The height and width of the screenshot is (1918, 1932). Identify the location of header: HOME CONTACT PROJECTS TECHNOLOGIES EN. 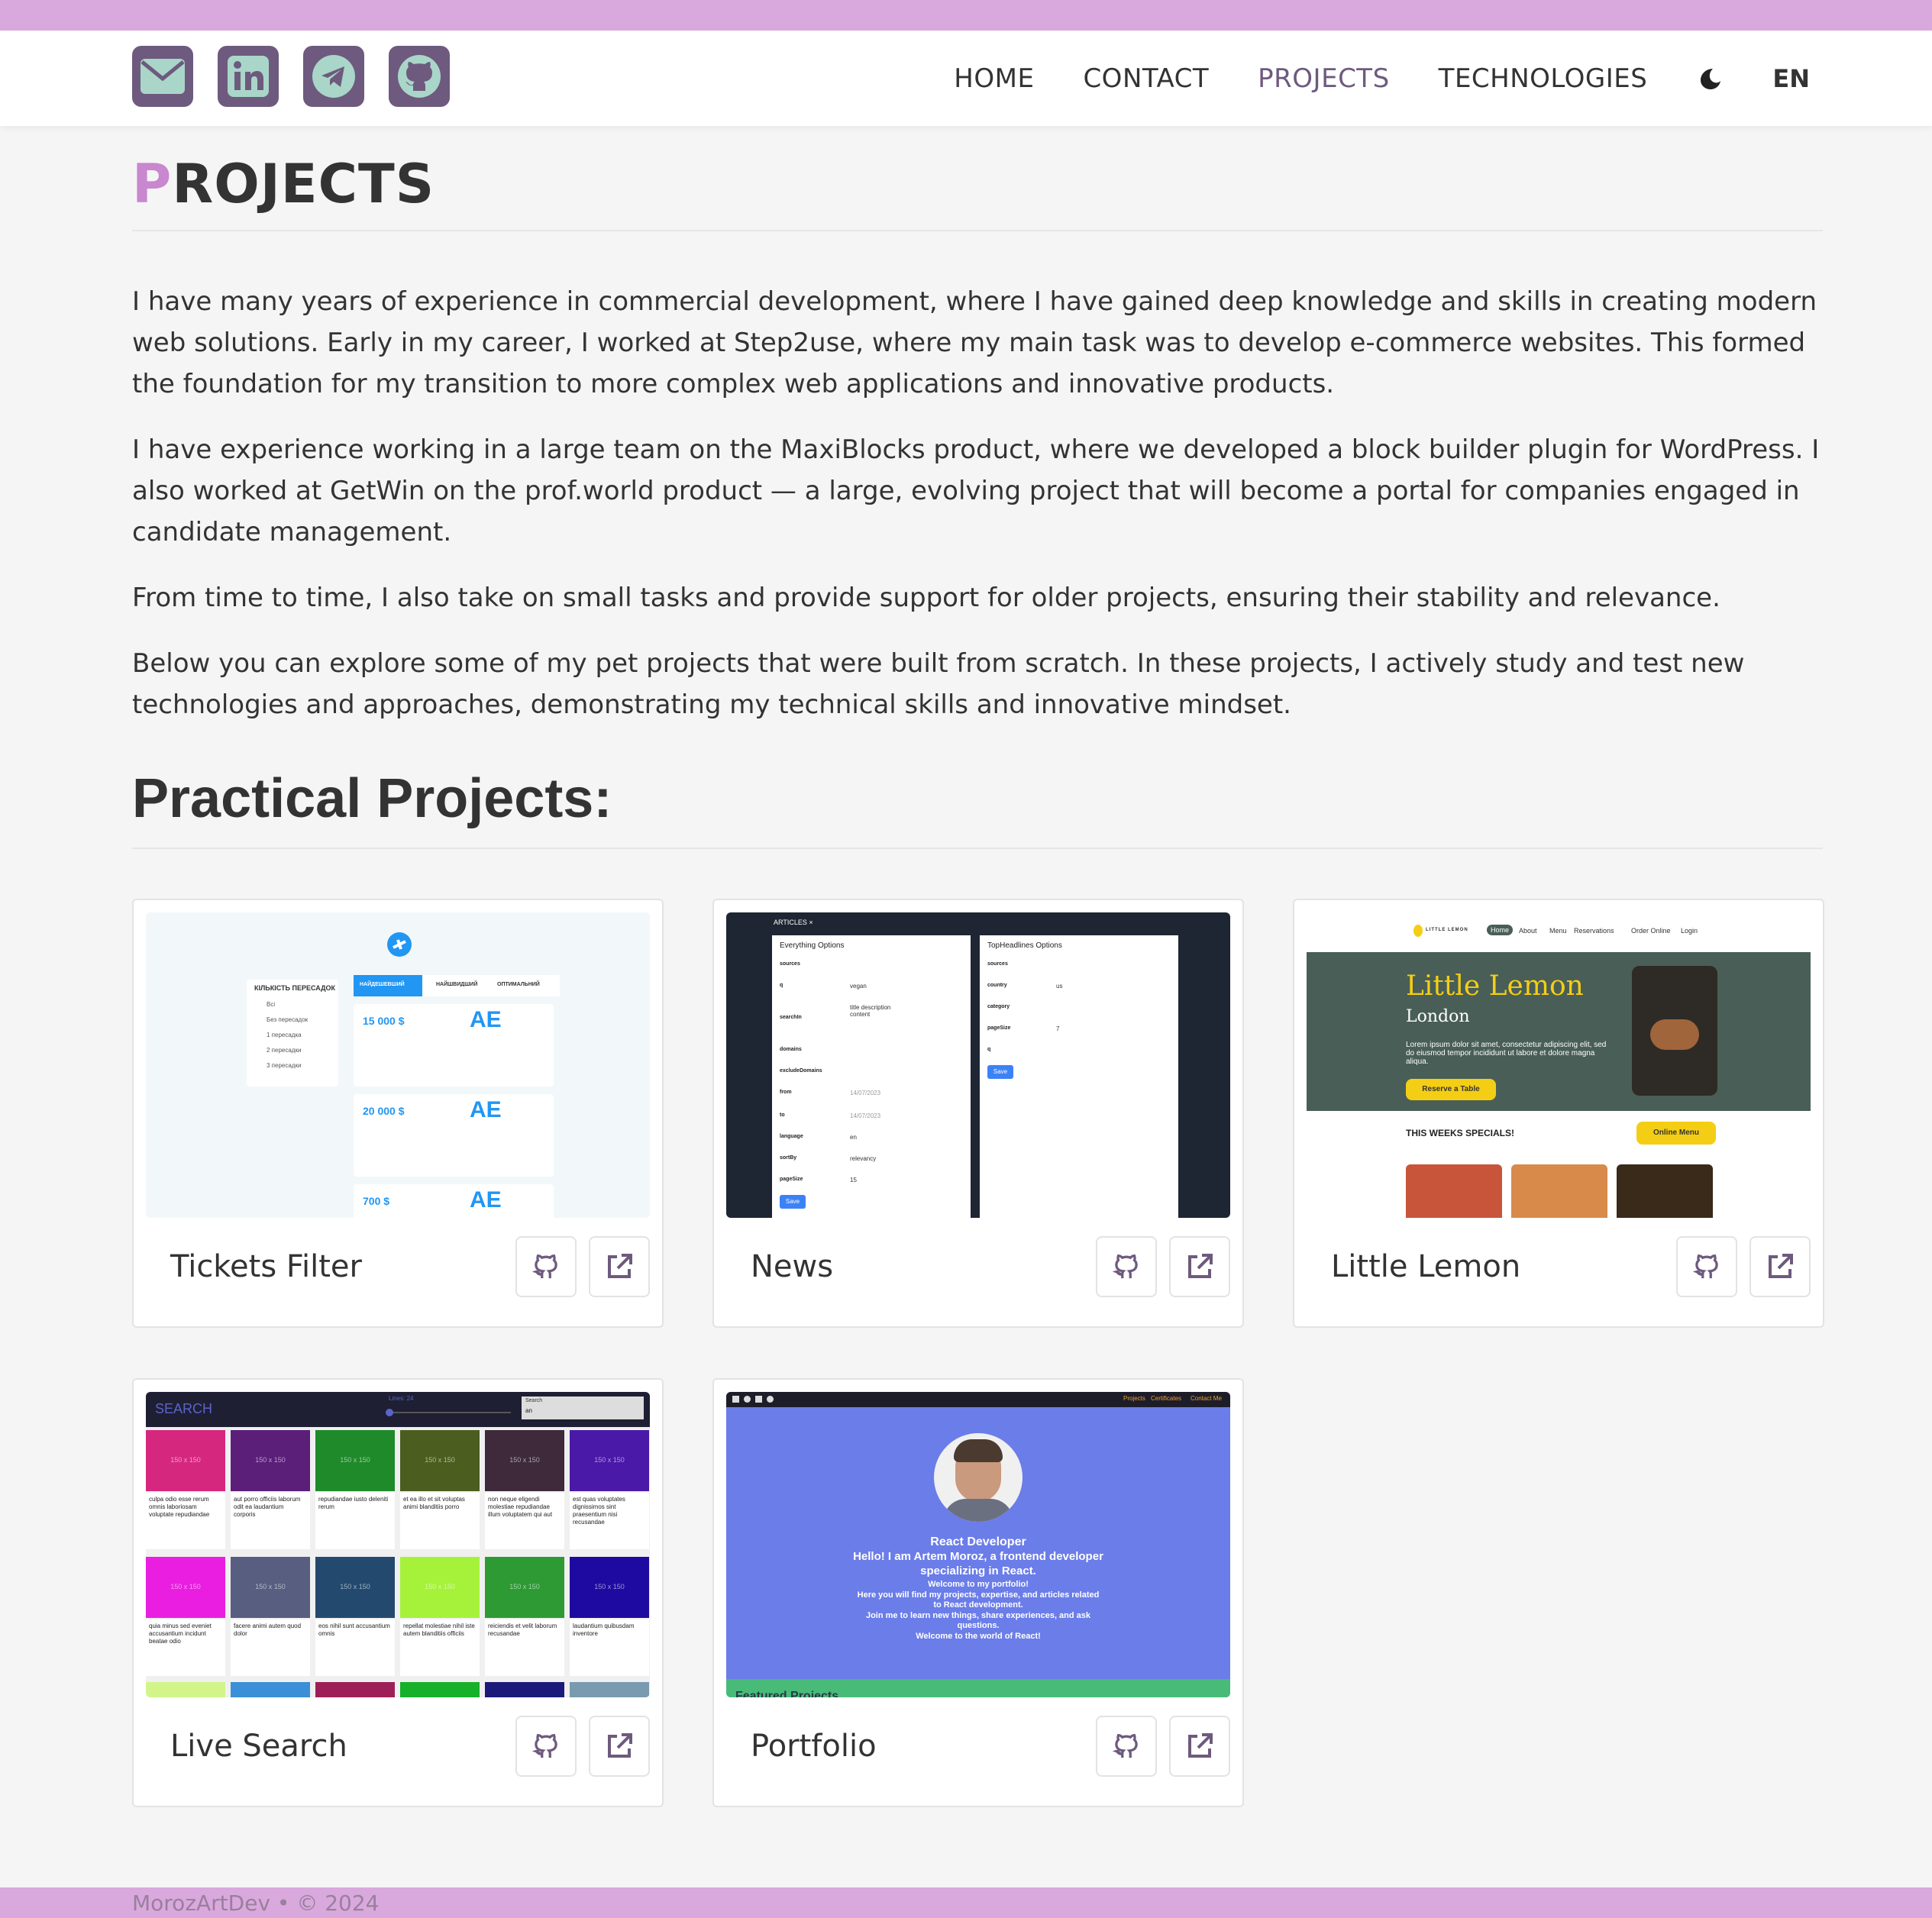
(966, 78).